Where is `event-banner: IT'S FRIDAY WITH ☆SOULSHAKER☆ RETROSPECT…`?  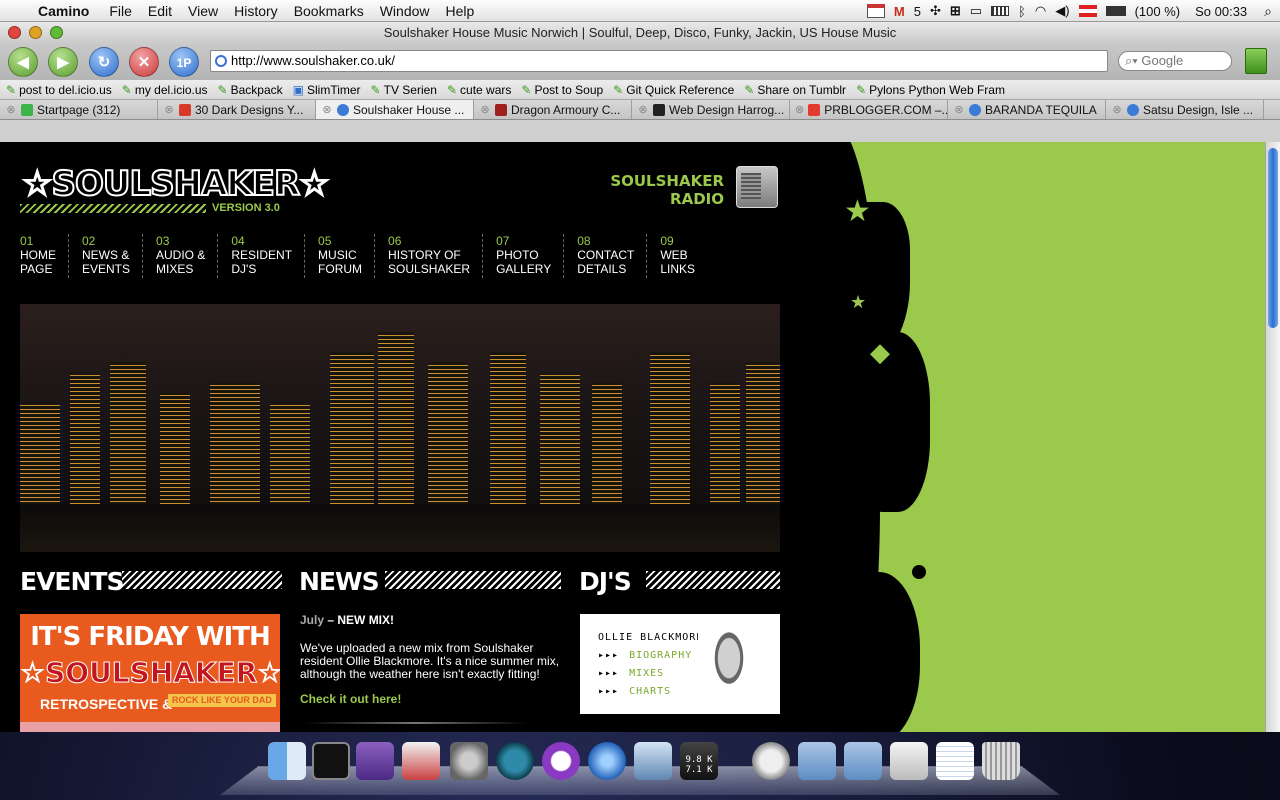 event-banner: IT'S FRIDAY WITH ☆SOULSHAKER☆ RETROSPECT… is located at coordinates (150, 673).